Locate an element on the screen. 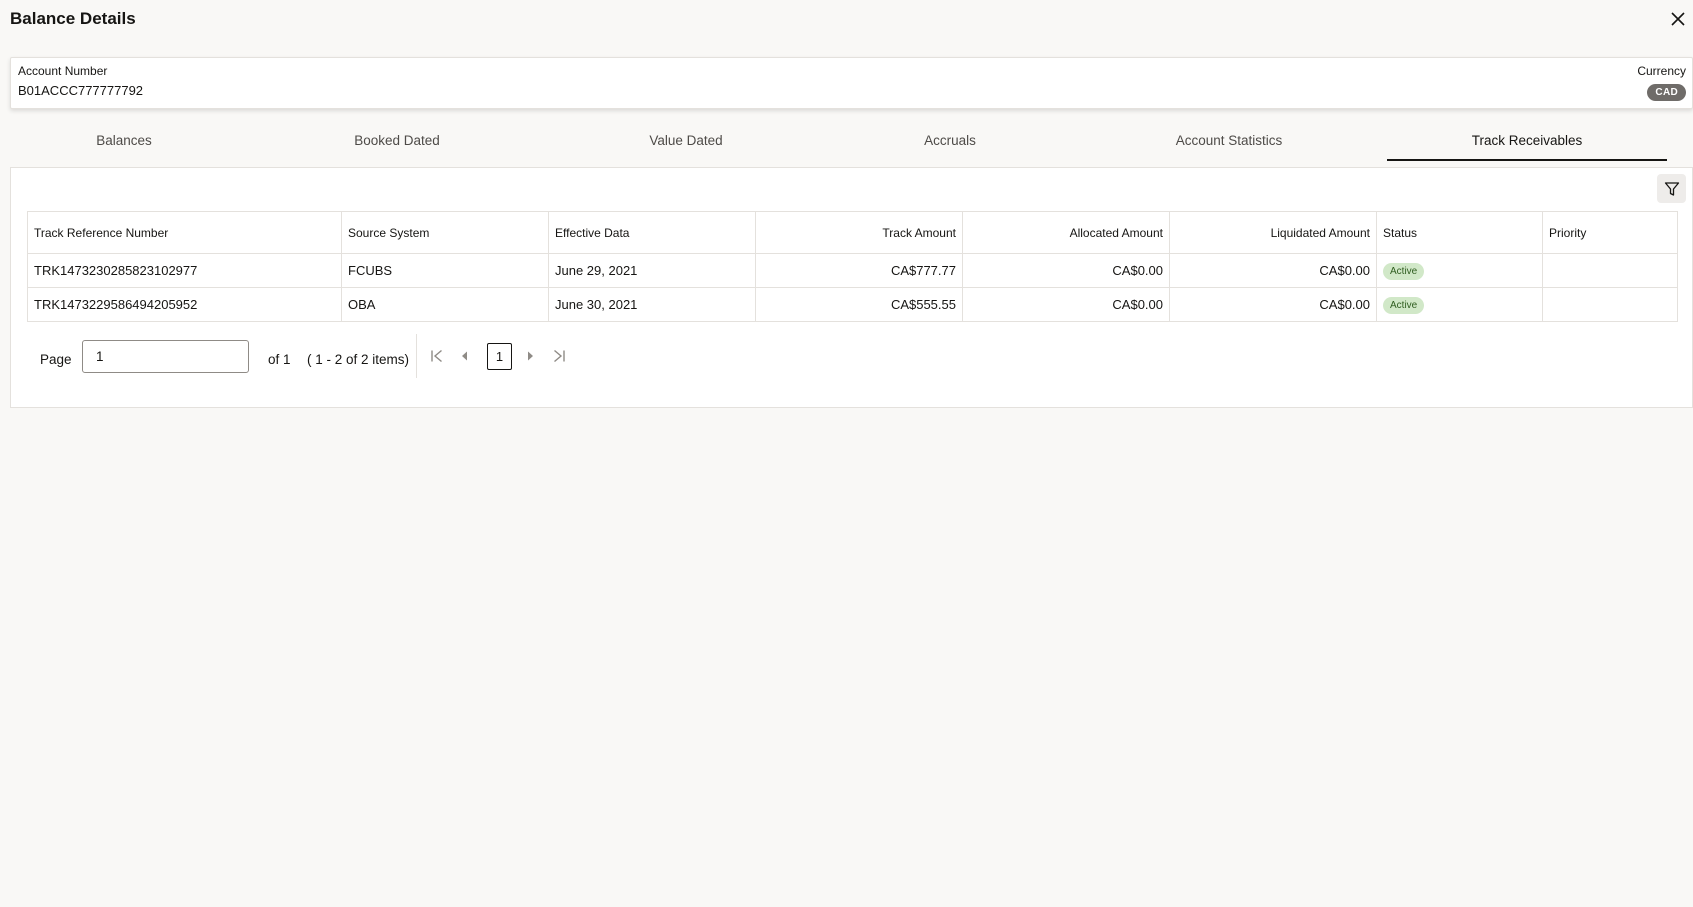 This screenshot has width=1693, height=907. dialog-title: Balance Details is located at coordinates (73, 18).